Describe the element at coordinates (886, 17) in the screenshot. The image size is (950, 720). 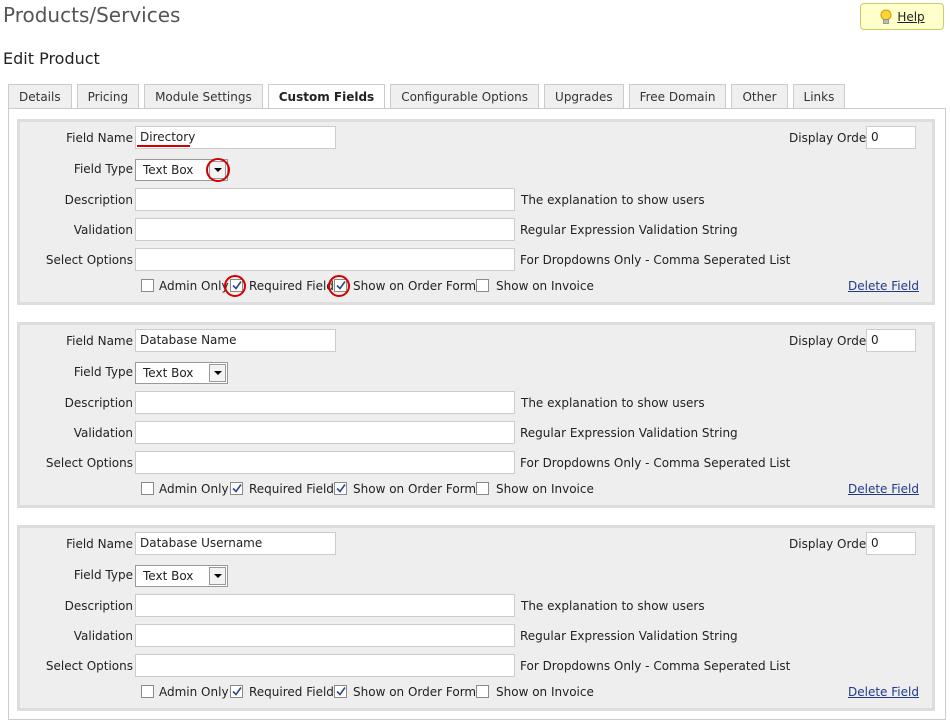
I see `lightbulb-icon` at that location.